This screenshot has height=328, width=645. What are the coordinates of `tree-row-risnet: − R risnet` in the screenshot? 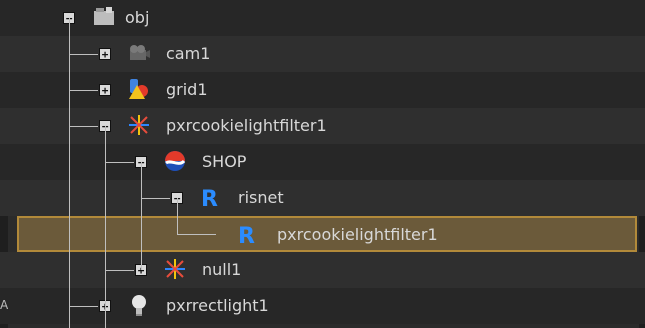 It's located at (322, 198).